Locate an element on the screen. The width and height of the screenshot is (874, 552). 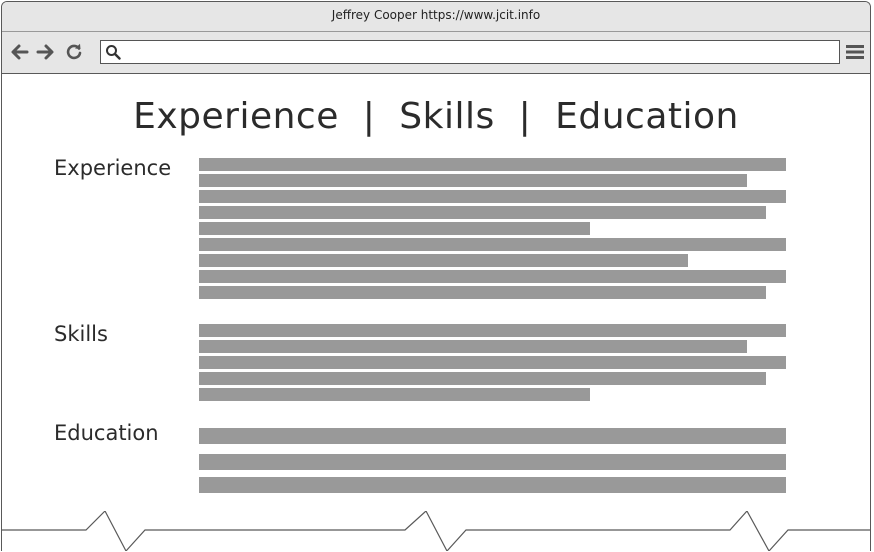
menu-button is located at coordinates (855, 52).